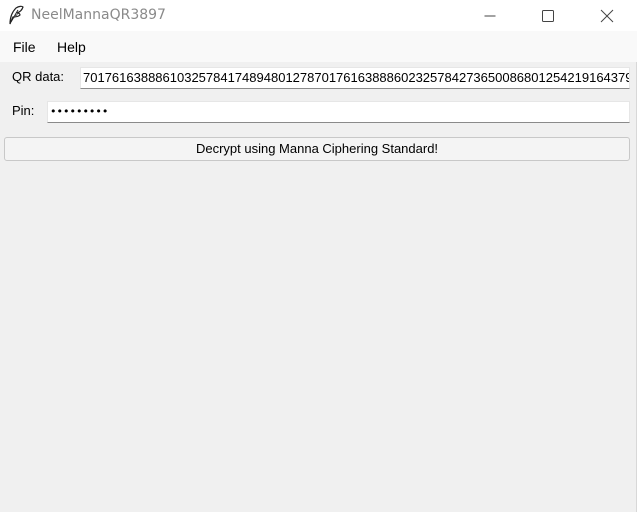 The height and width of the screenshot is (512, 637). I want to click on decrypt-button: Decrypt using Manna Ciphering Standard!, so click(317, 149).